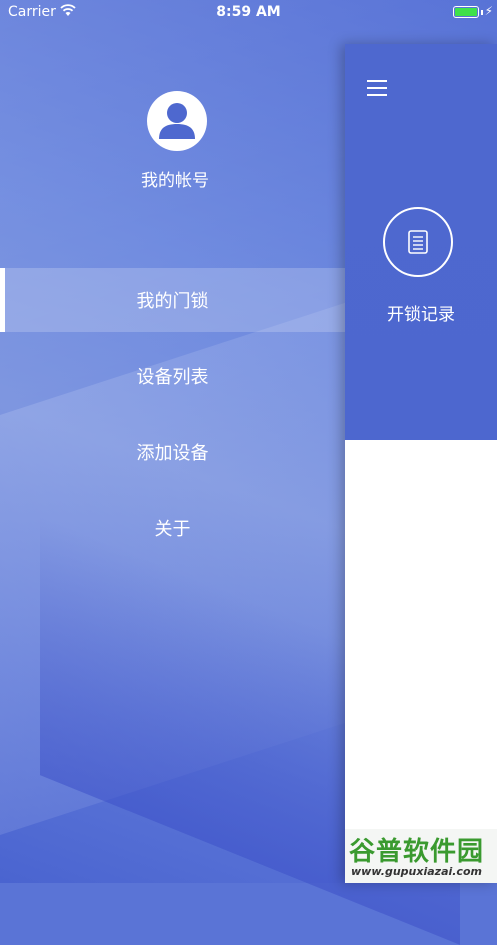 Image resolution: width=497 pixels, height=945 pixels. I want to click on clock: 8:59 AM, so click(248, 12).